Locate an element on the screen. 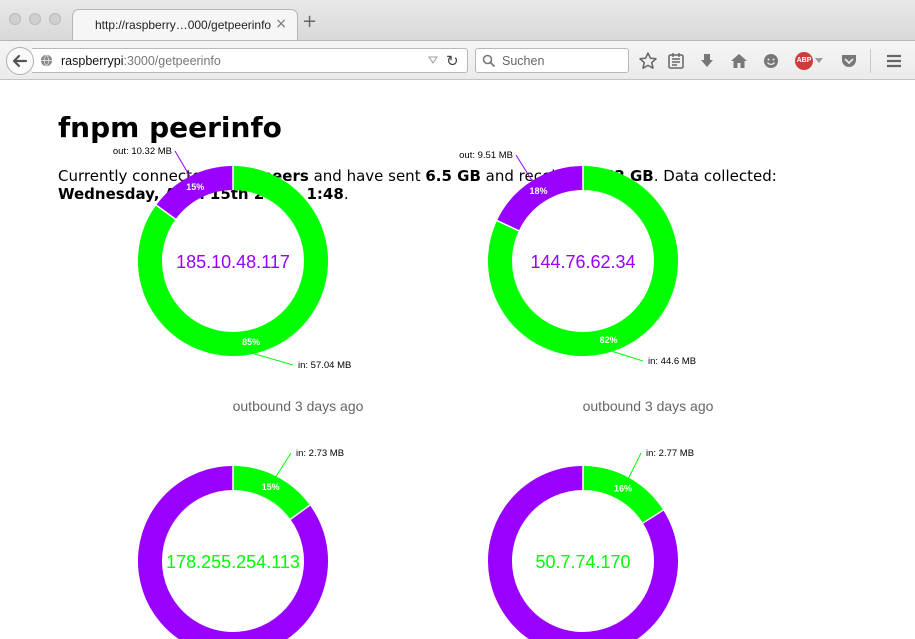 Image resolution: width=915 pixels, height=639 pixels. in-label: in: 2.77 MB is located at coordinates (670, 453).